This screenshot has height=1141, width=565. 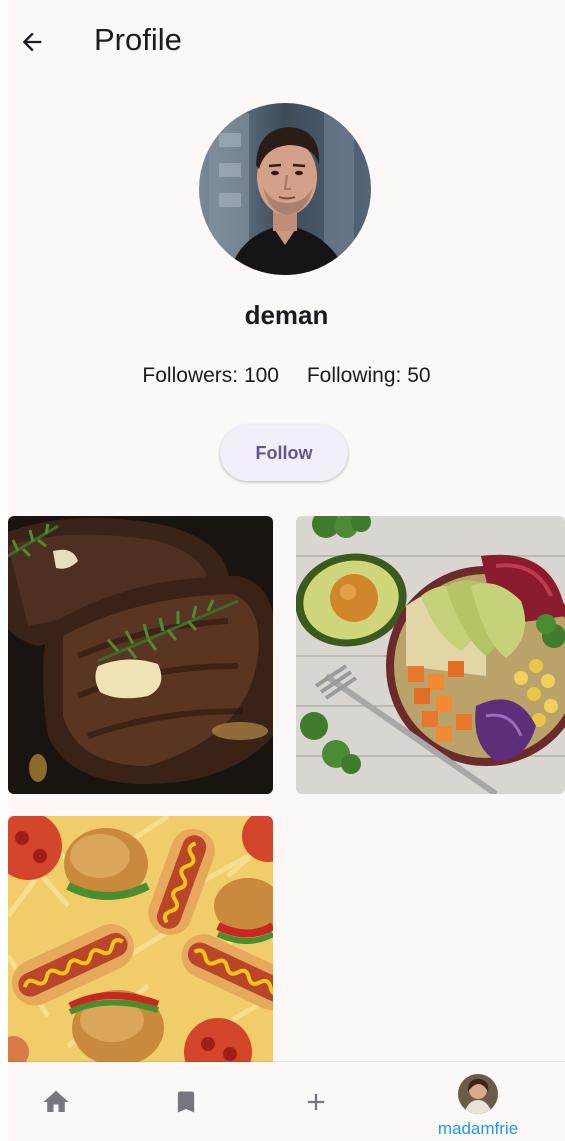 What do you see at coordinates (478, 1128) in the screenshot?
I see `nav-account-label: madamfrie` at bounding box center [478, 1128].